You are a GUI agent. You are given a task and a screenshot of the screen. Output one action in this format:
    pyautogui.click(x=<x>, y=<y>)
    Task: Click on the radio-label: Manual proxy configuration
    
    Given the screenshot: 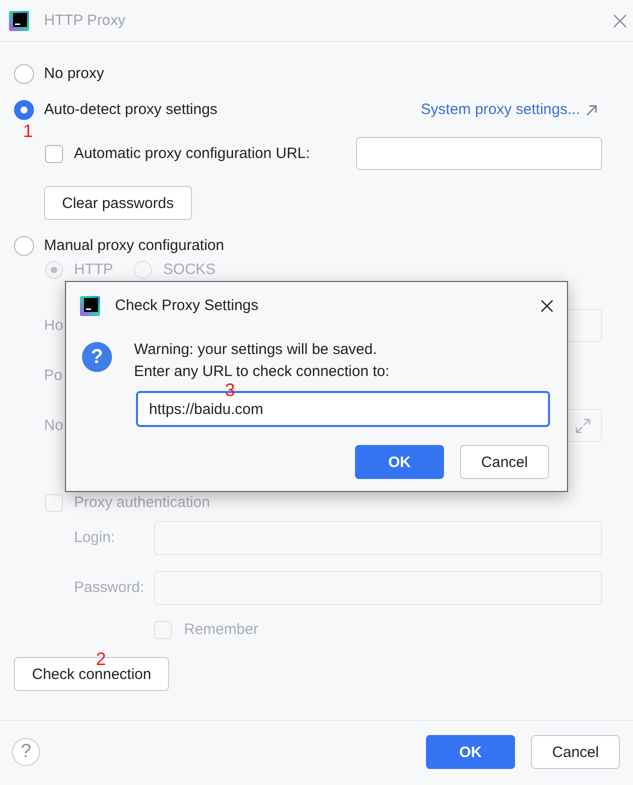 What is the action you would take?
    pyautogui.click(x=134, y=246)
    